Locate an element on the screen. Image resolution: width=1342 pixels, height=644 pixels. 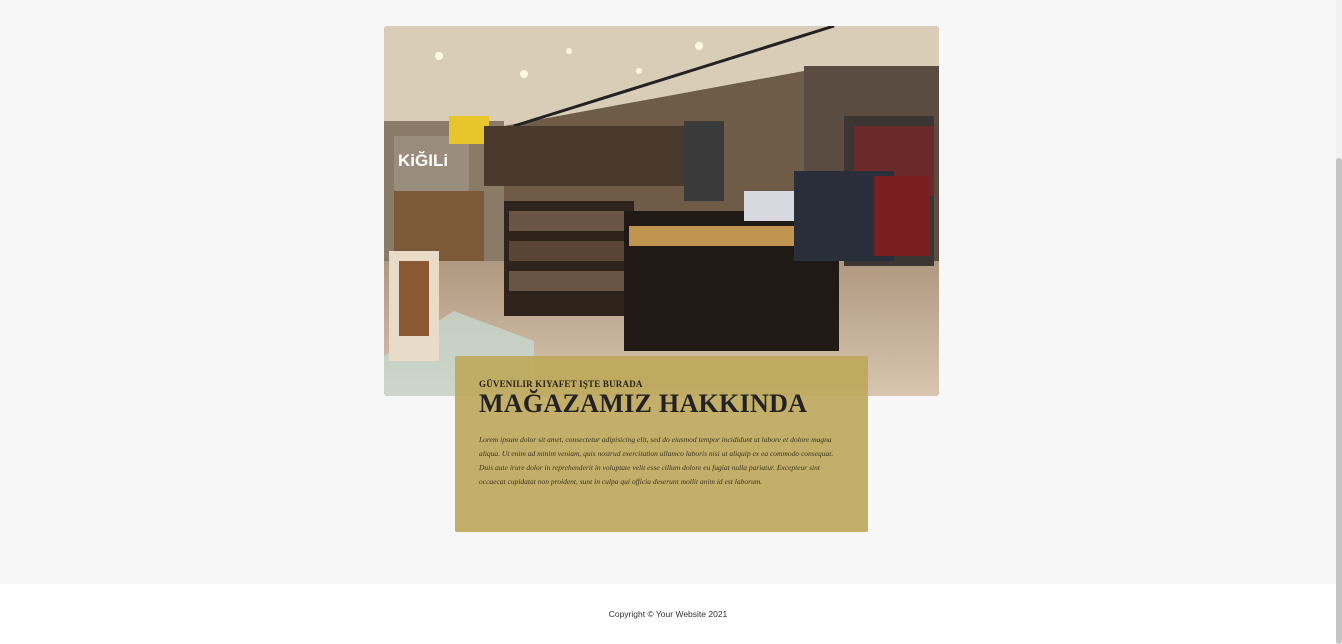
scrollbar-thumb is located at coordinates (1339, 401).